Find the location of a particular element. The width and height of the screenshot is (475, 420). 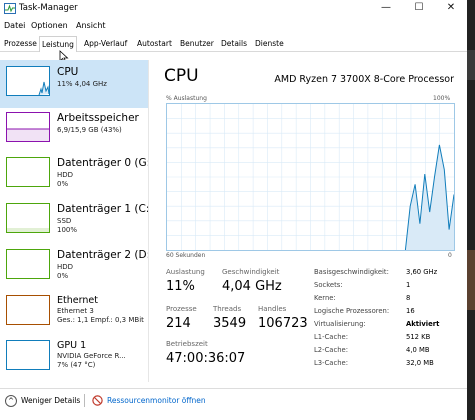

menu-optionen: Optionen is located at coordinates (49, 25).